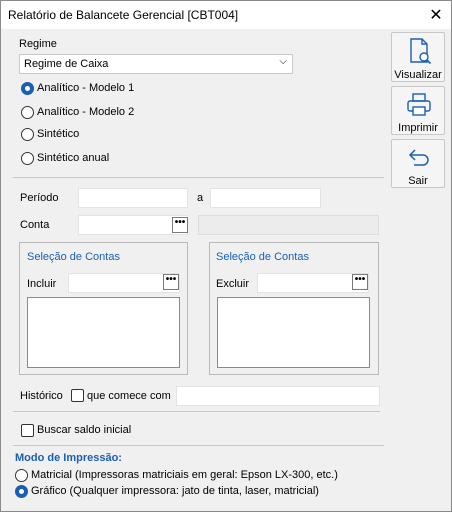 Image resolution: width=452 pixels, height=512 pixels. I want to click on buscar-saldo-label: Buscar saldo inicial, so click(84, 430).